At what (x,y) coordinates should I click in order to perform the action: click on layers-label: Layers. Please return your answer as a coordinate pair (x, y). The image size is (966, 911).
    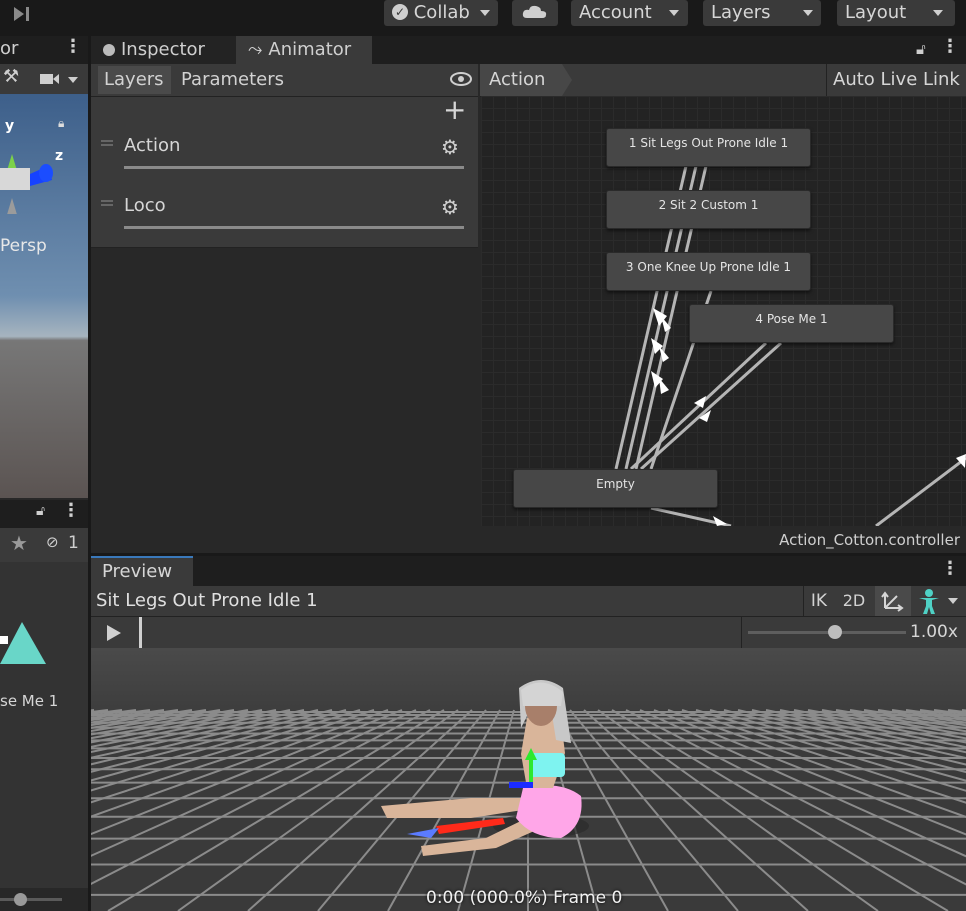
    Looking at the image, I should click on (741, 12).